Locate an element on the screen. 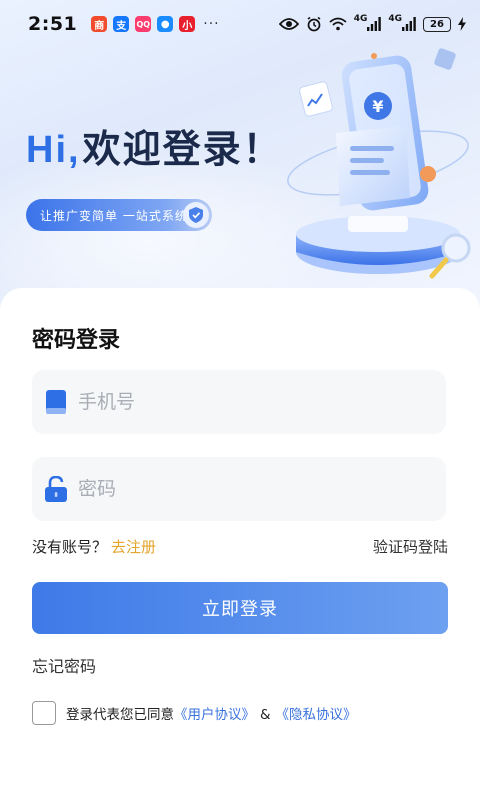 This screenshot has width=480, height=800. wifi-icon is located at coordinates (338, 24).